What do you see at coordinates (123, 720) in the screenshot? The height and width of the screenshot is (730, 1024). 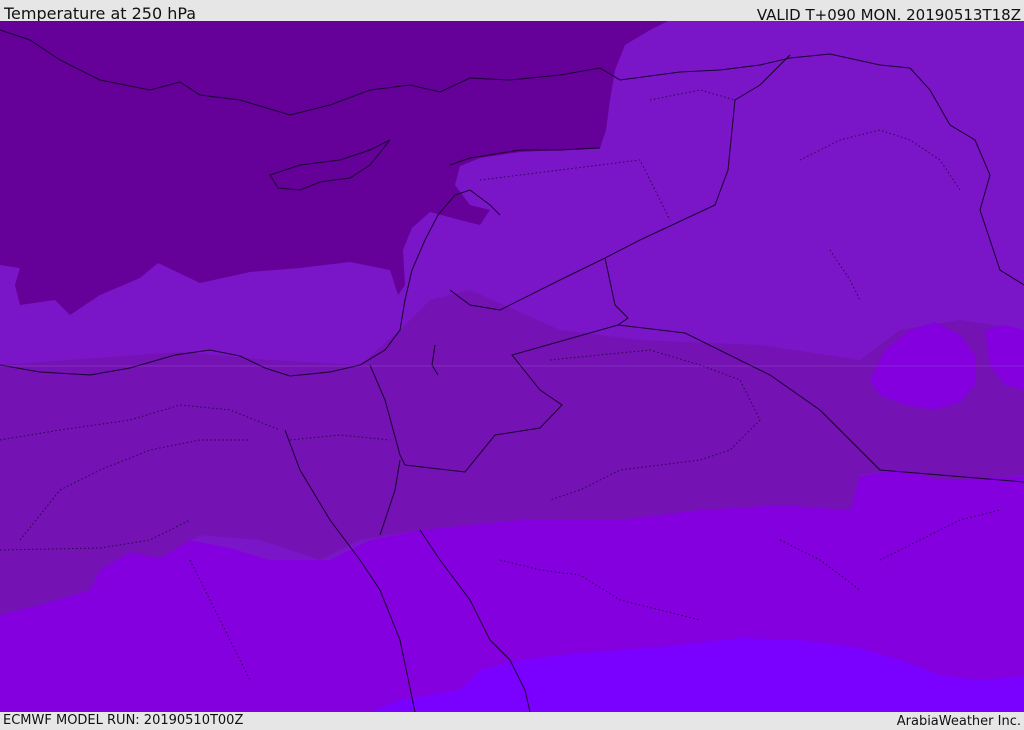 I see `model-run-label: ECMWF MODEL RUN: 20190510T00Z` at bounding box center [123, 720].